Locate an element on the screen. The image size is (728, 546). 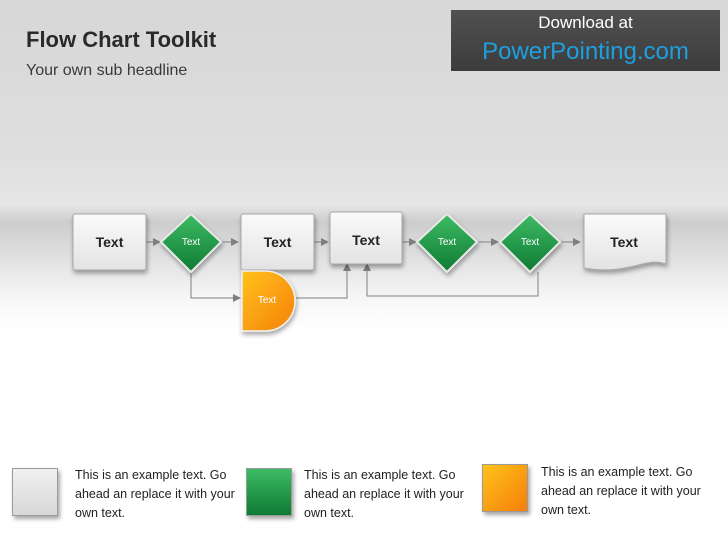
decision-1-label: Text is located at coordinates (191, 242).